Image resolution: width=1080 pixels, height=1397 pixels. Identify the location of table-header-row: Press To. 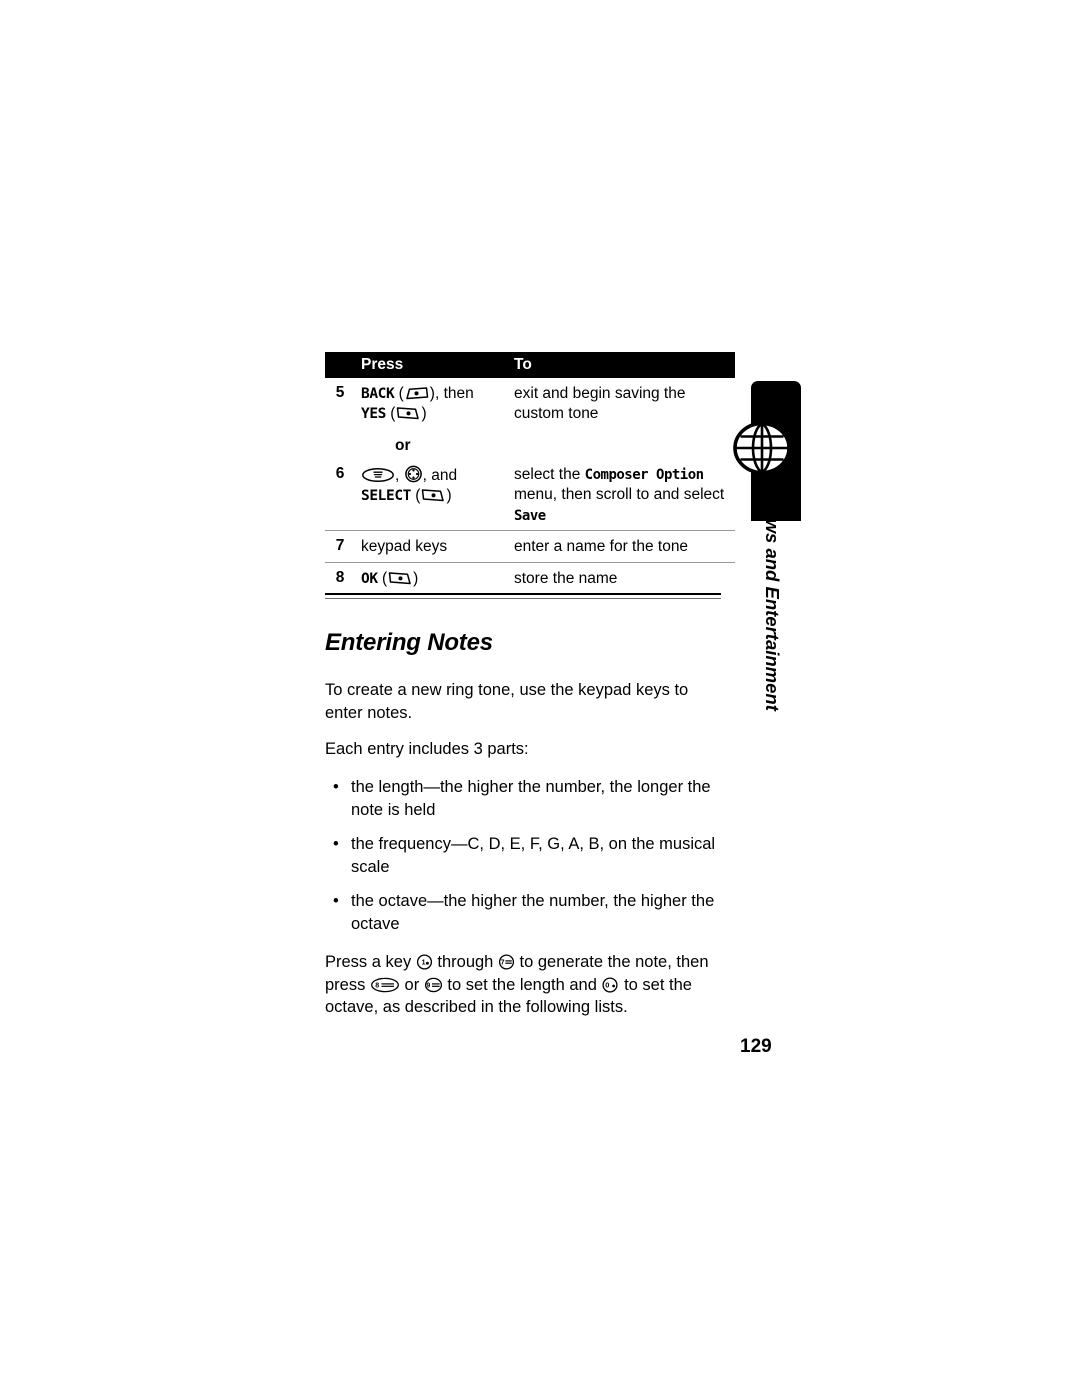
(530, 365).